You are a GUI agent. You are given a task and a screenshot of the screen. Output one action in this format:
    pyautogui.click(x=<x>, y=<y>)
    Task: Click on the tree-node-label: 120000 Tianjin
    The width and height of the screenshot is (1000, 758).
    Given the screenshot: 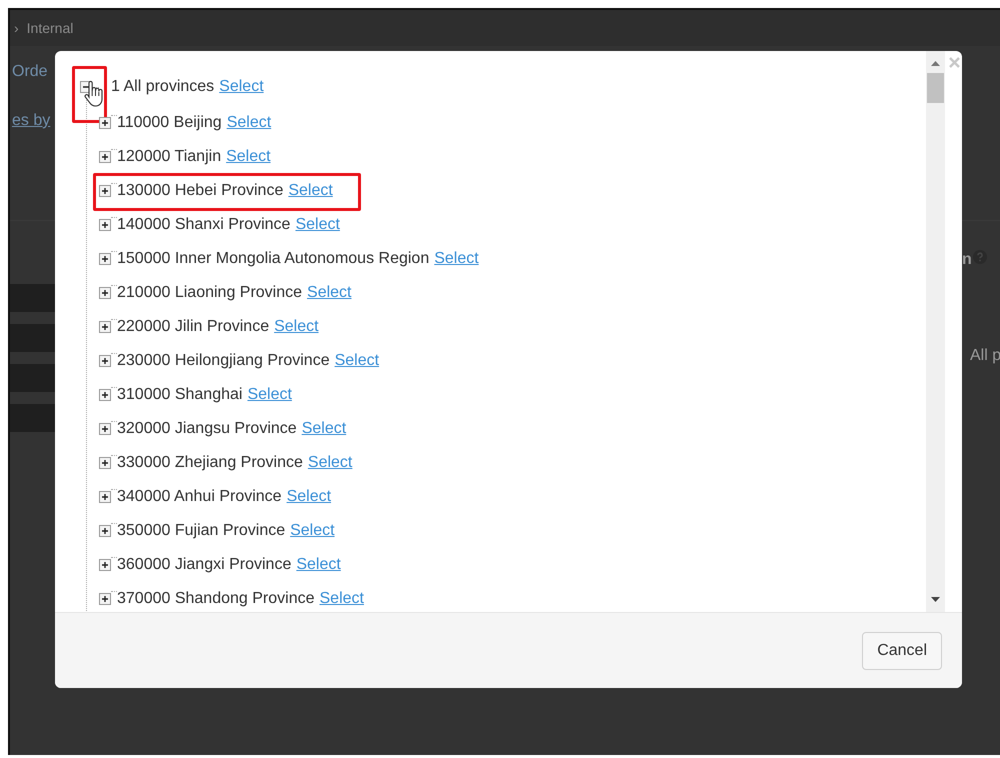 What is the action you would take?
    pyautogui.click(x=169, y=157)
    